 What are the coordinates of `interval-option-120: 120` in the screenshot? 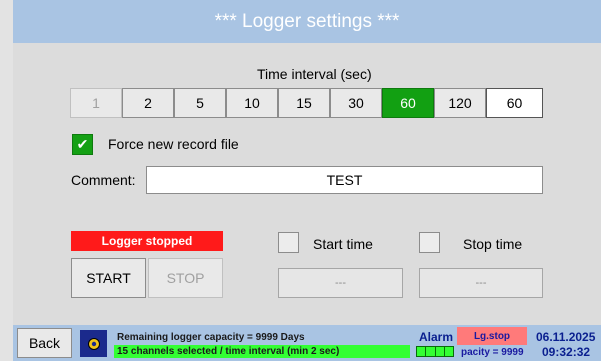 It's located at (460, 103).